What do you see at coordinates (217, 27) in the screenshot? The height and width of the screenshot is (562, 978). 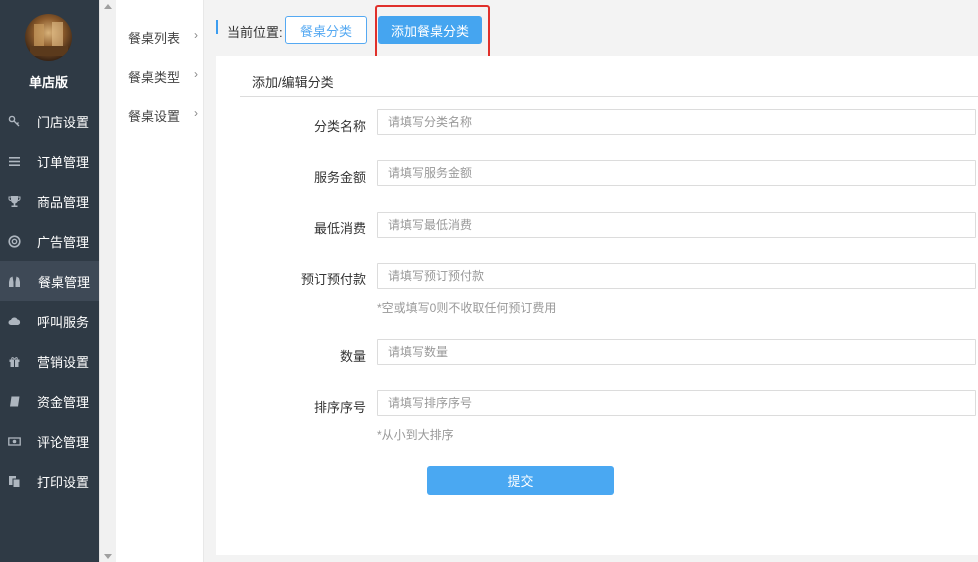 I see `breadcrumb-marker` at bounding box center [217, 27].